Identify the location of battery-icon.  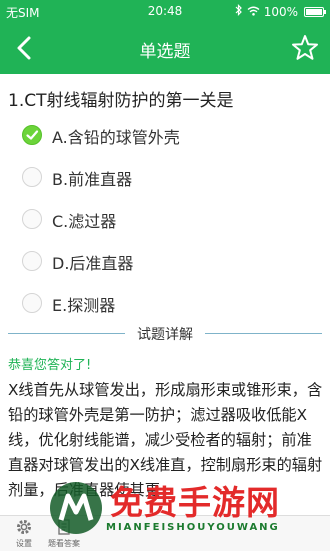
(315, 11).